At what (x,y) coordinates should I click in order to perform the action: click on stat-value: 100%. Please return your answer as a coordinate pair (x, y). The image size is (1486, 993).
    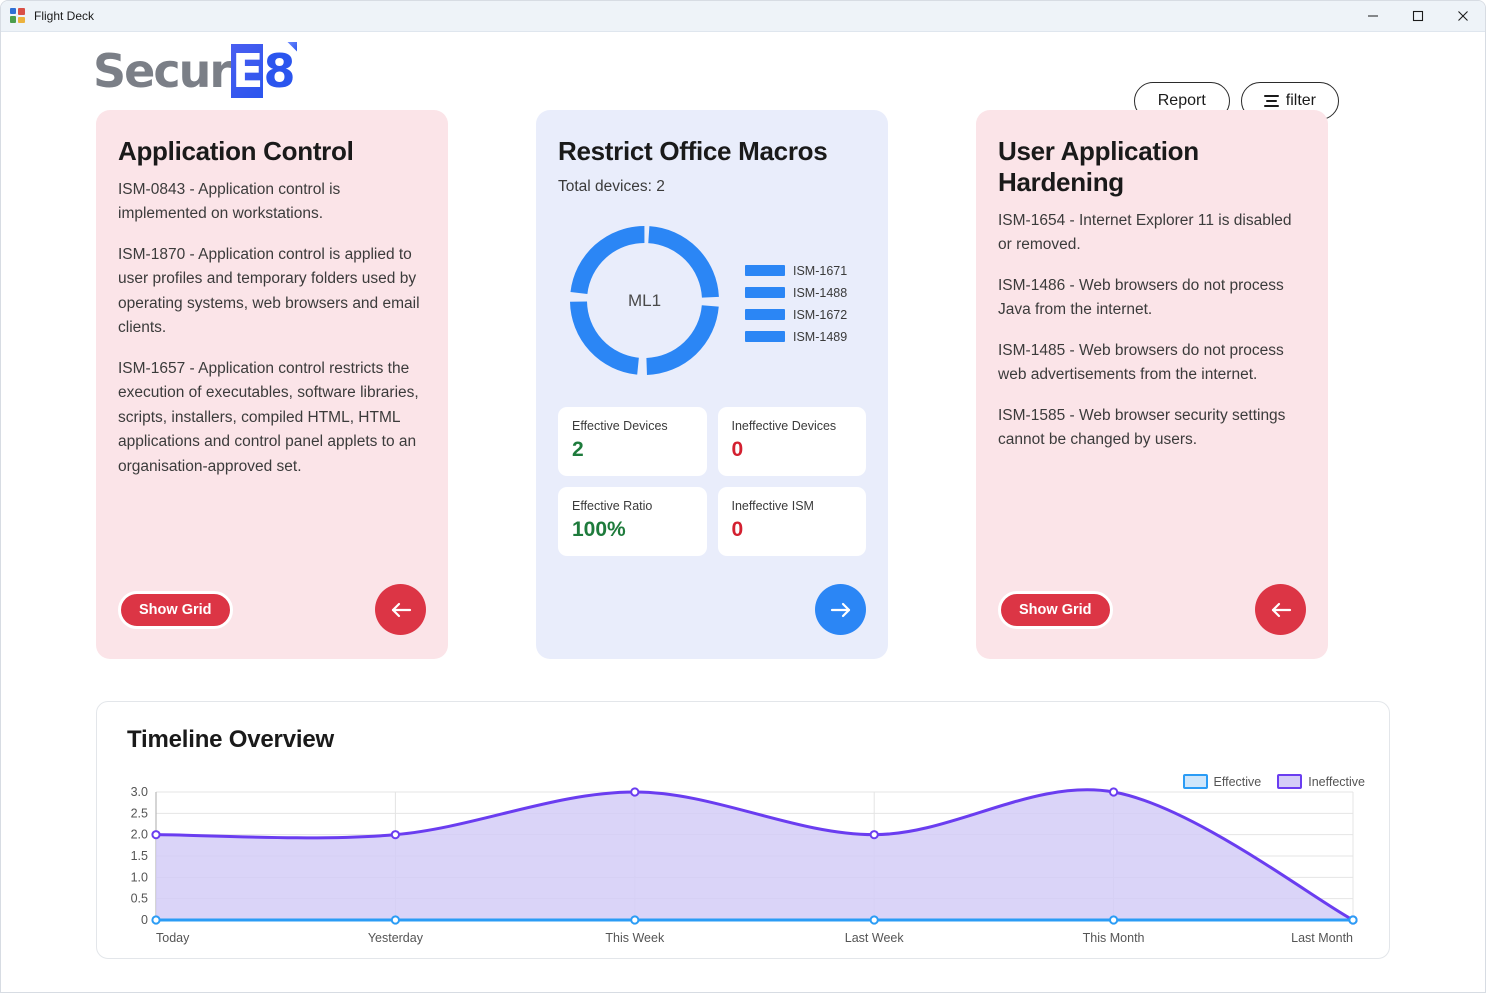
    Looking at the image, I should click on (599, 529).